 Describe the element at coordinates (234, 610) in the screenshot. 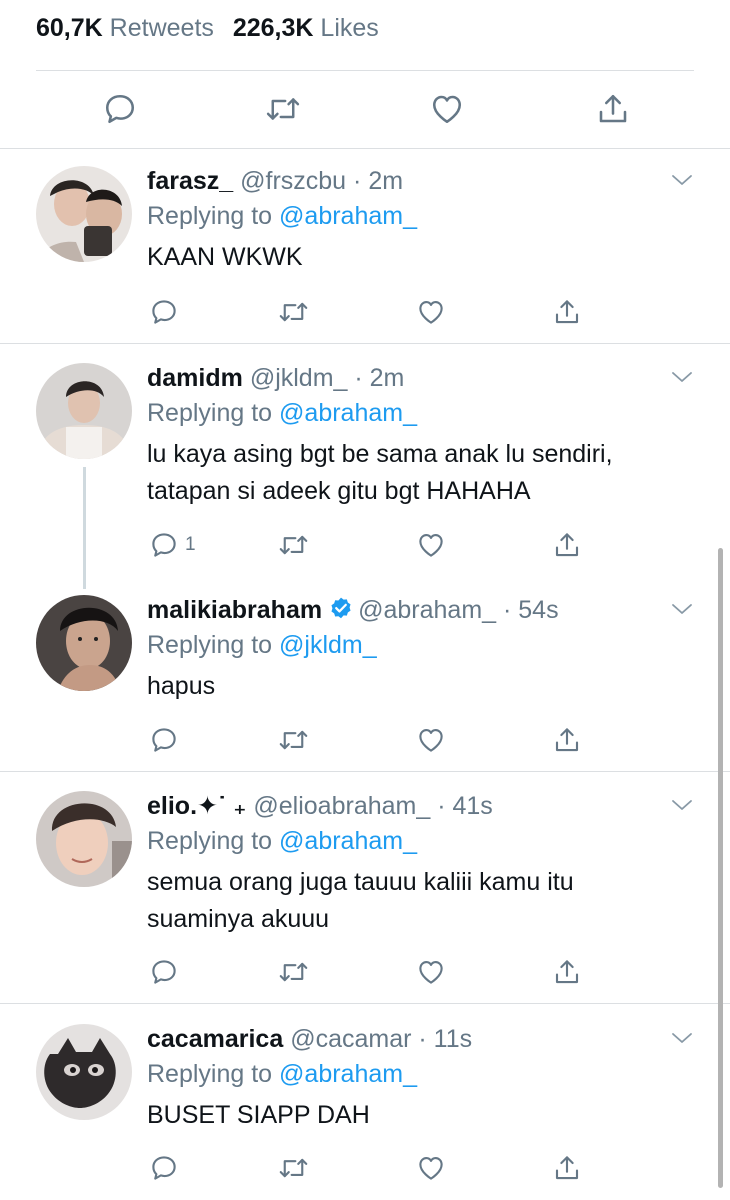

I see `display-name: malikiabraham` at that location.